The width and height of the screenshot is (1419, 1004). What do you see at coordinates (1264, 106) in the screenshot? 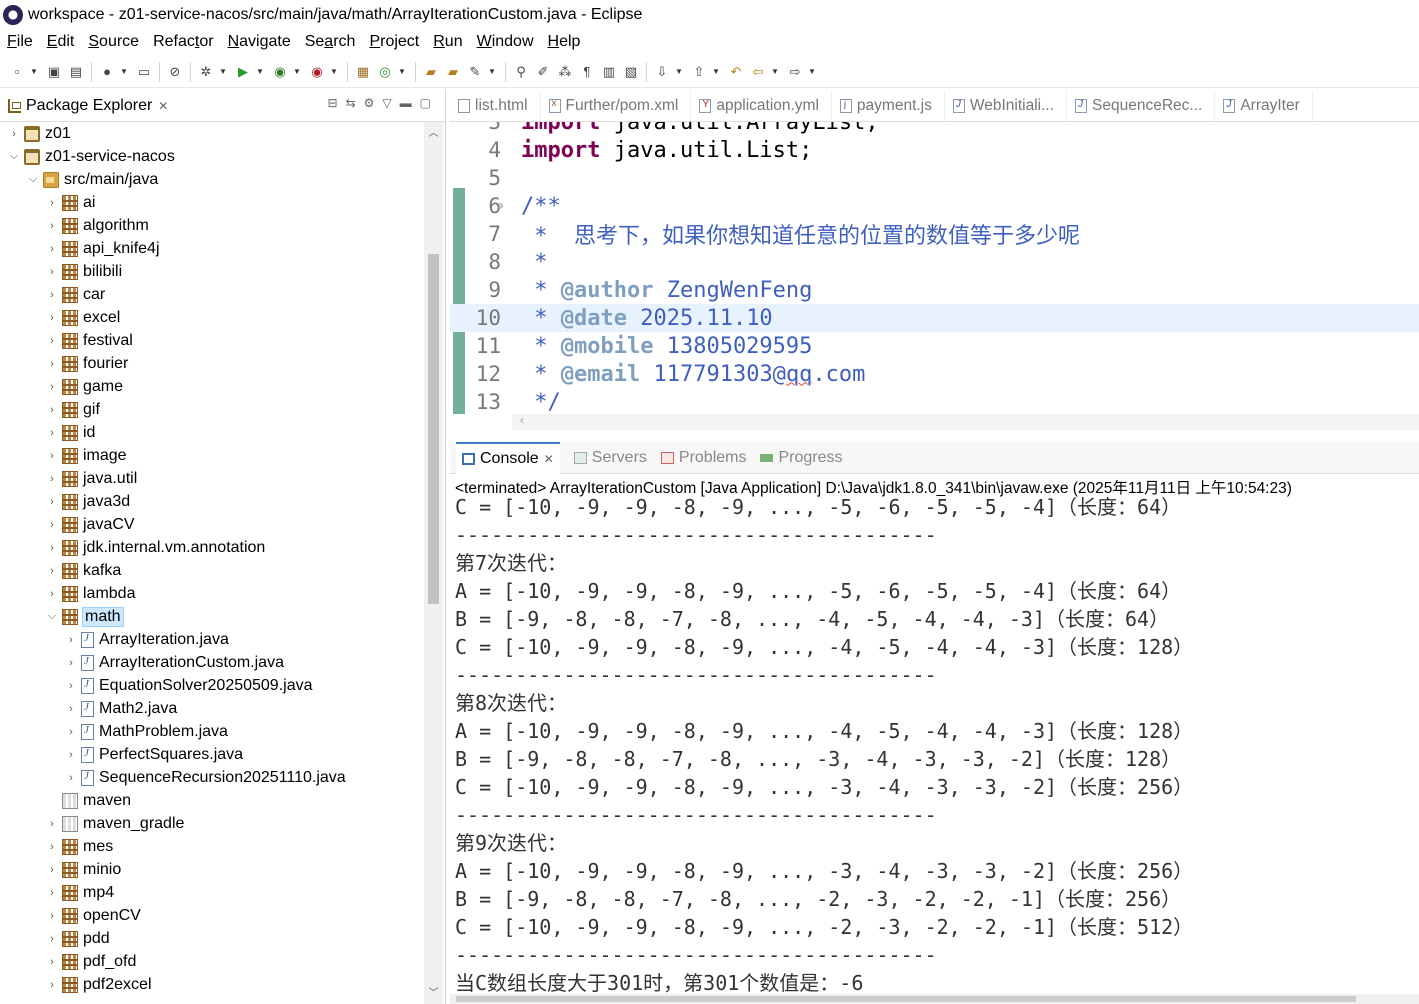
I see `editor-tab: ArrayIter` at bounding box center [1264, 106].